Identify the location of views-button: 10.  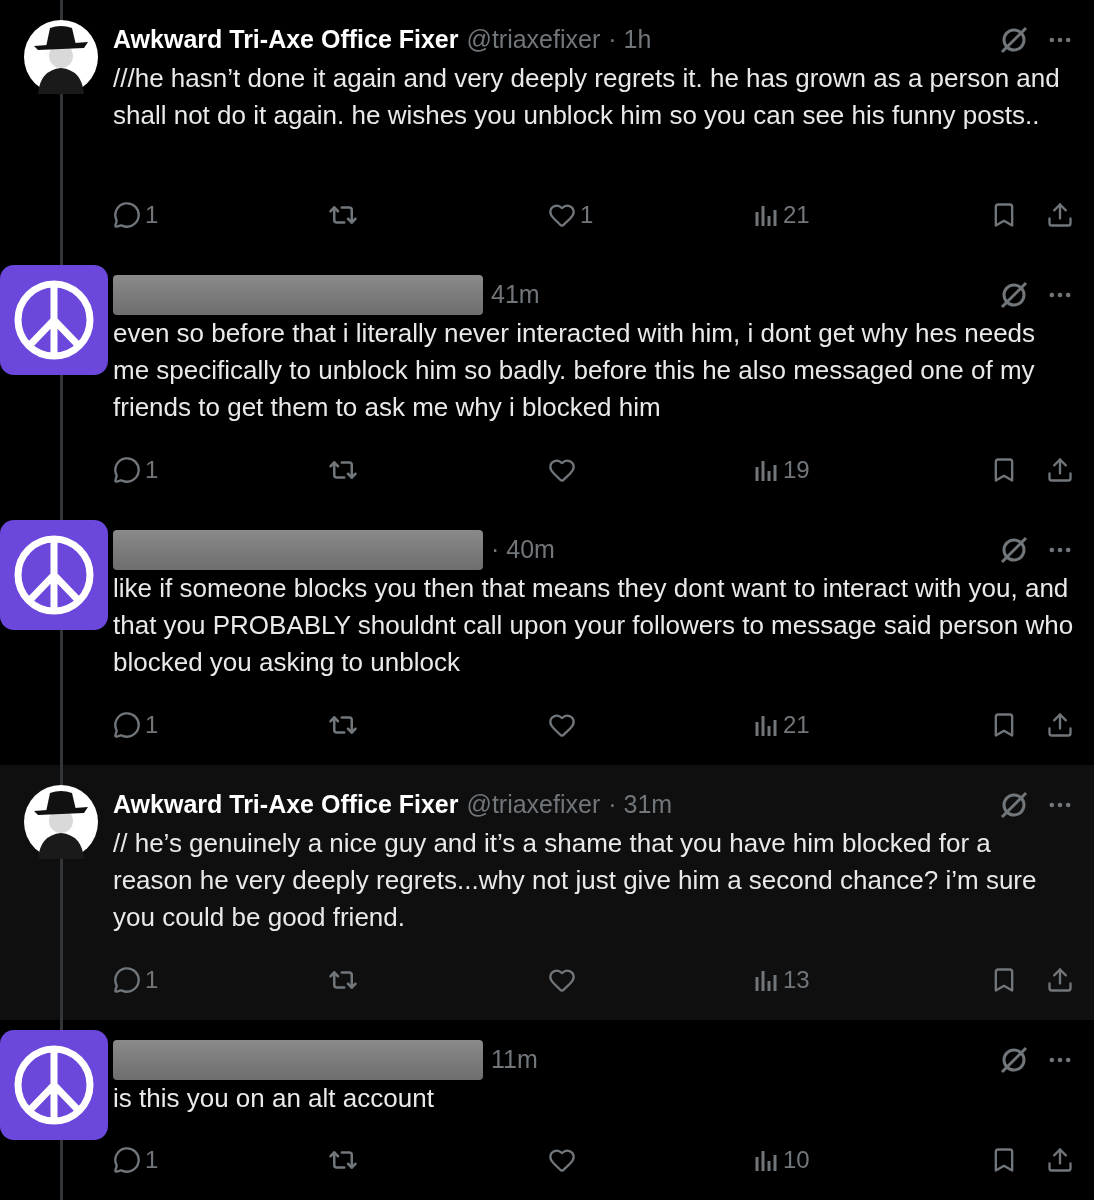
(781, 1160).